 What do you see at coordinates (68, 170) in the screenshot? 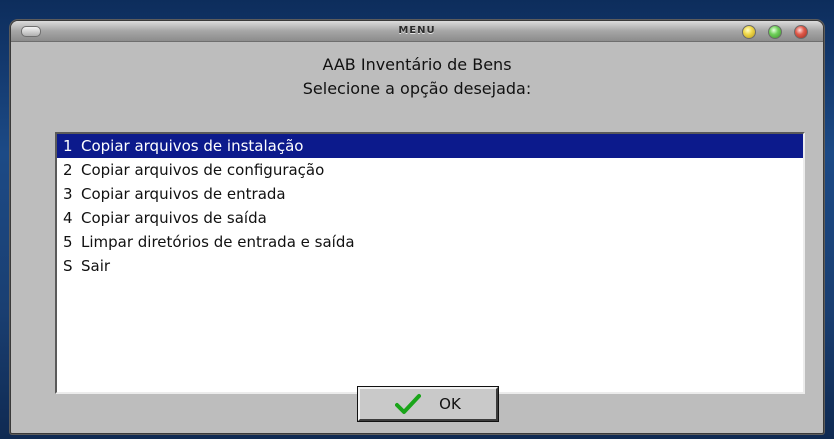
I see `list-item-key: 2` at bounding box center [68, 170].